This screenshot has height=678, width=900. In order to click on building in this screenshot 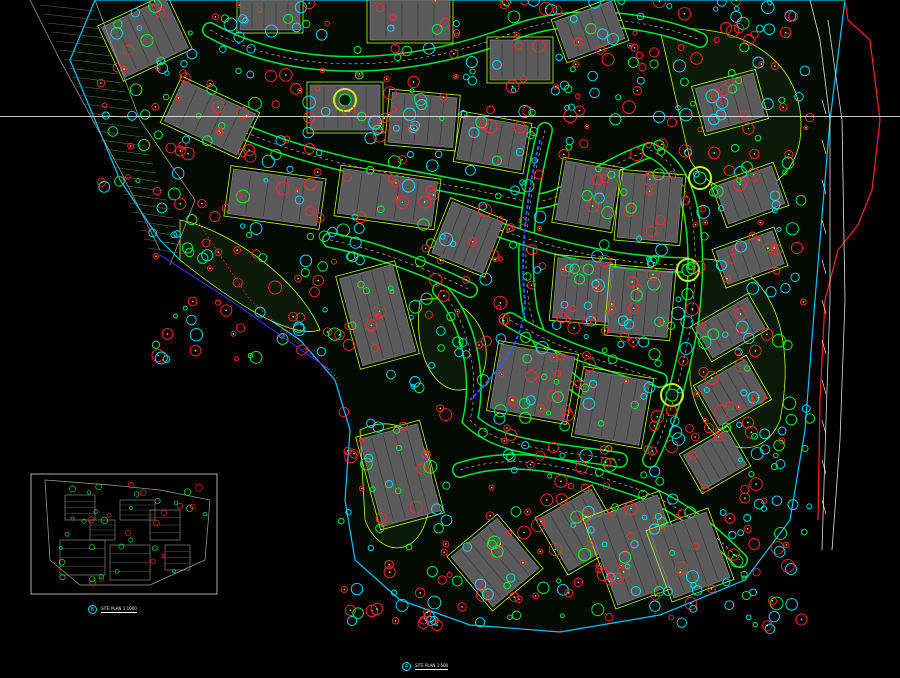, I will do `click(640, 302)`.